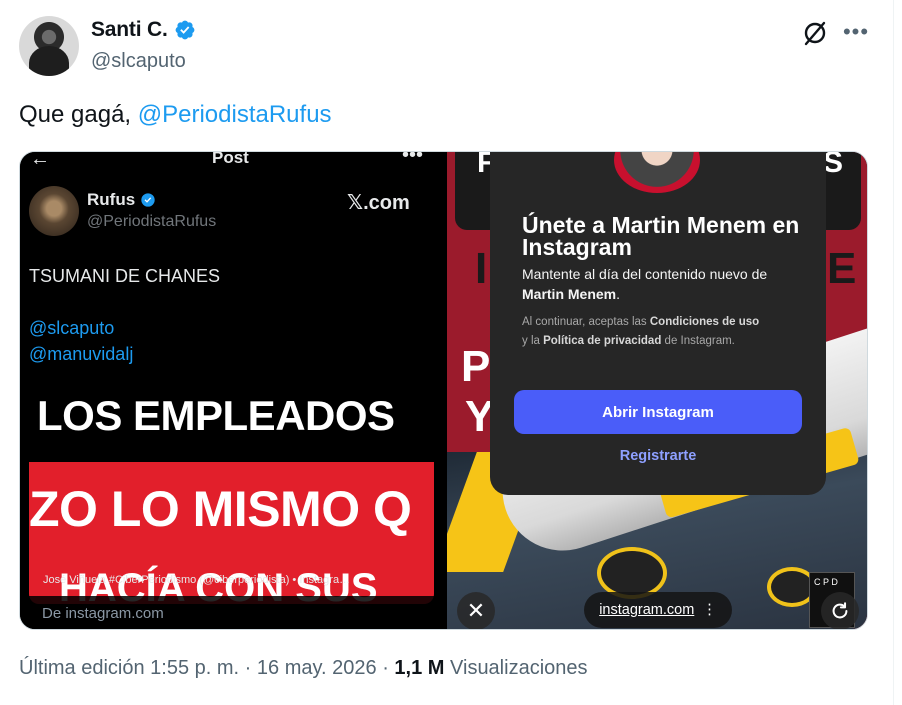 The image size is (902, 705). I want to click on tweet-date: 16 may. 2026, so click(317, 668).